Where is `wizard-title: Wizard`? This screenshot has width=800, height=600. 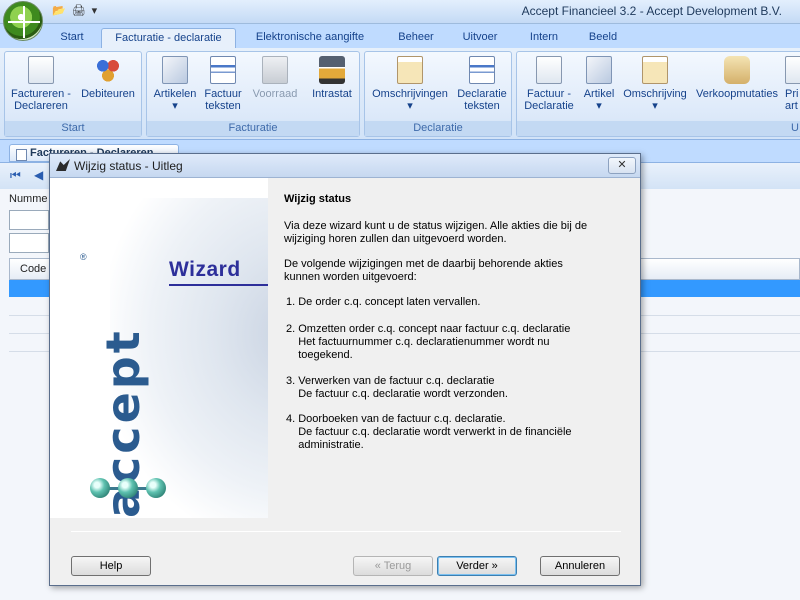 wizard-title: Wizard is located at coordinates (205, 269).